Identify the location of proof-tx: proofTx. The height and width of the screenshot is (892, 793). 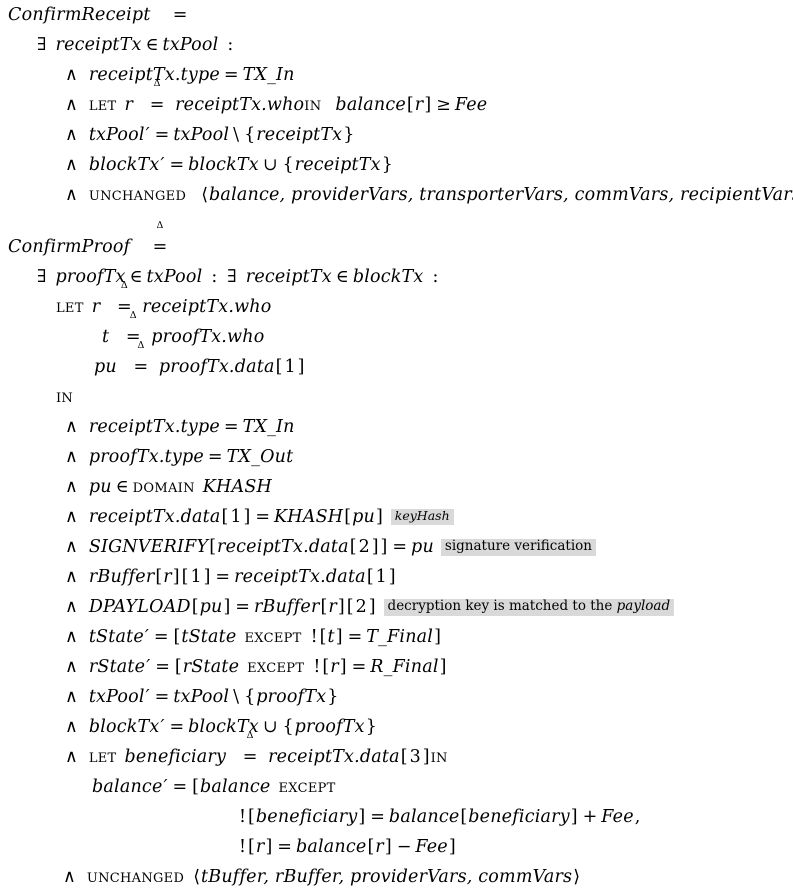
(291, 697).